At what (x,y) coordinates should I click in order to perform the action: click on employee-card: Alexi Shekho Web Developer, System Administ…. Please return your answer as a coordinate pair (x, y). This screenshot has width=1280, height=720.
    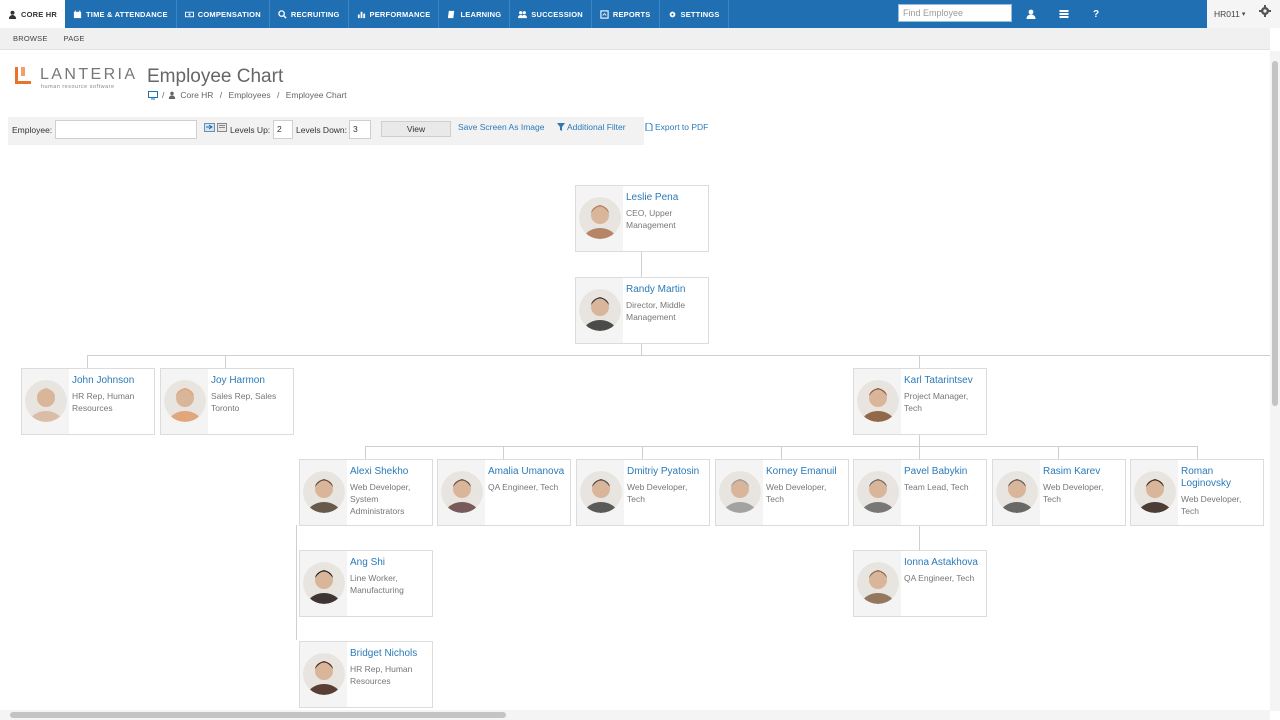
    Looking at the image, I should click on (366, 492).